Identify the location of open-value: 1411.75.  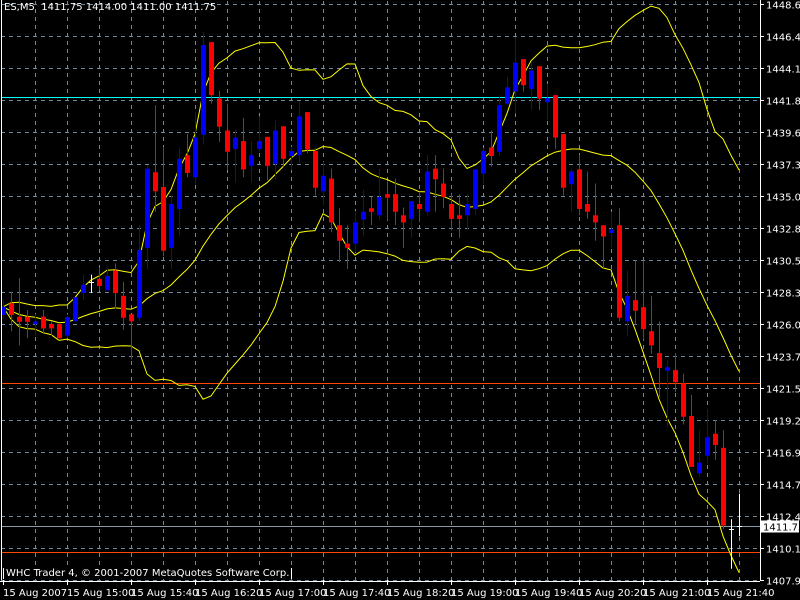
(62, 7).